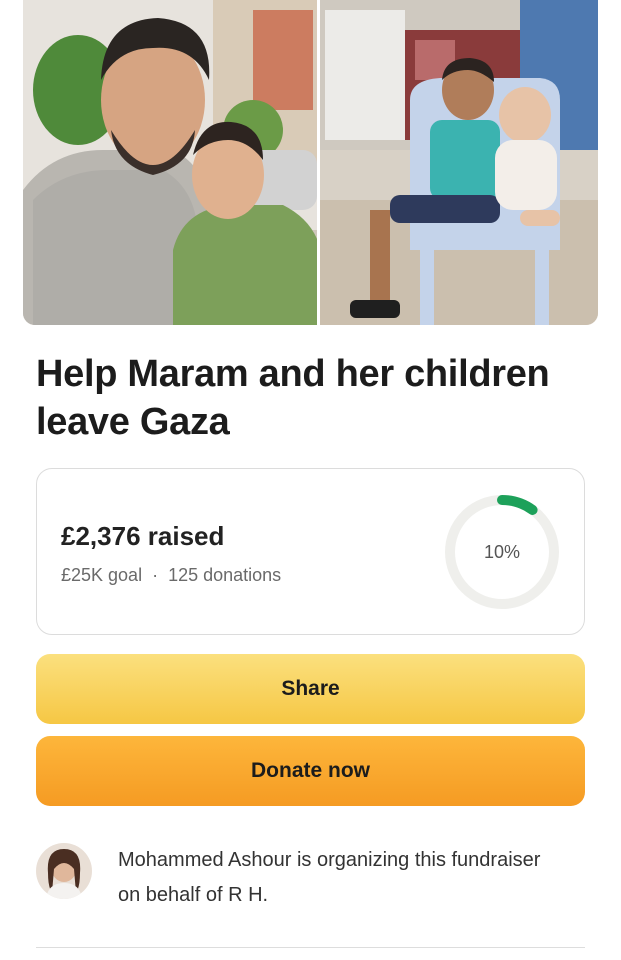 This screenshot has height=960, width=621. I want to click on raised-amount: £2,376, so click(101, 536).